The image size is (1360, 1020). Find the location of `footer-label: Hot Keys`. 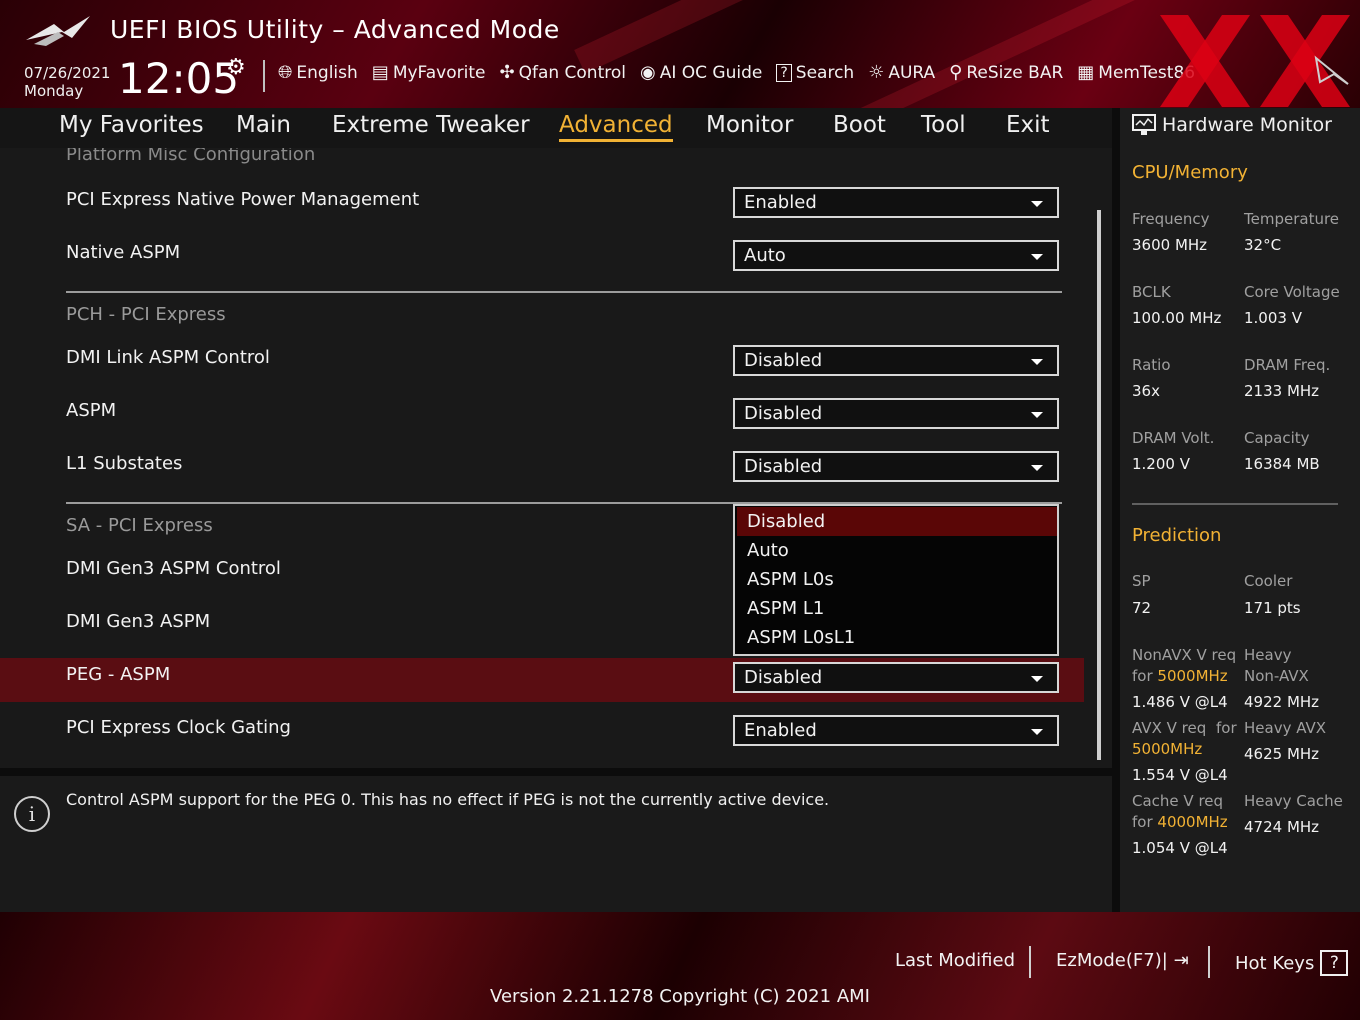

footer-label: Hot Keys is located at coordinates (1275, 963).